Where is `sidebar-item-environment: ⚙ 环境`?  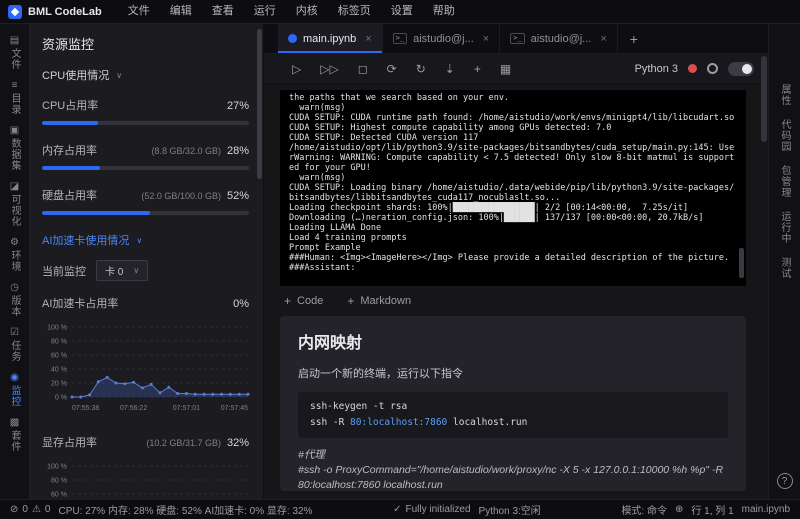
sidebar-item-environment: ⚙ 环境 is located at coordinates (14, 254).